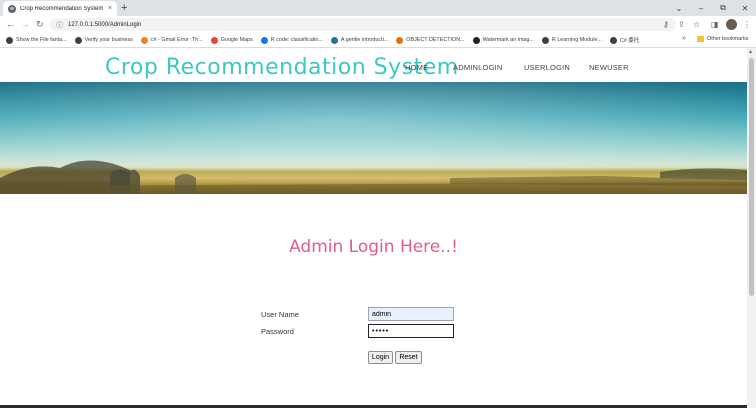  I want to click on bookmark-label: Google Maps, so click(236, 40).